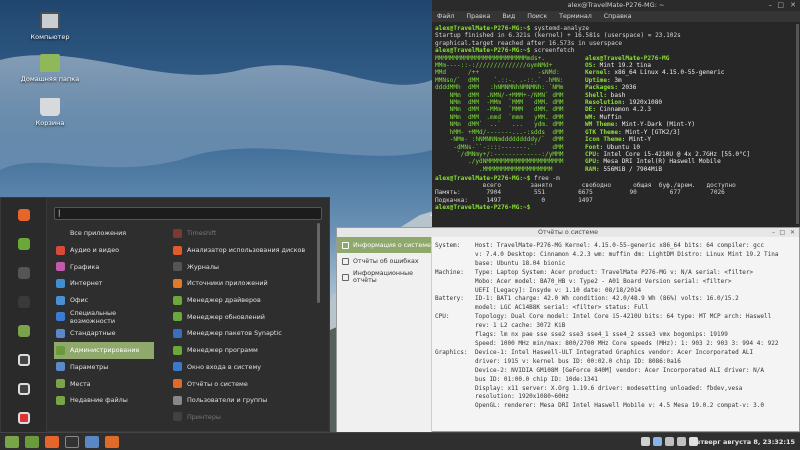 This screenshot has width=800, height=450. What do you see at coordinates (80, 383) in the screenshot?
I see `menu-category-label: Места` at bounding box center [80, 383].